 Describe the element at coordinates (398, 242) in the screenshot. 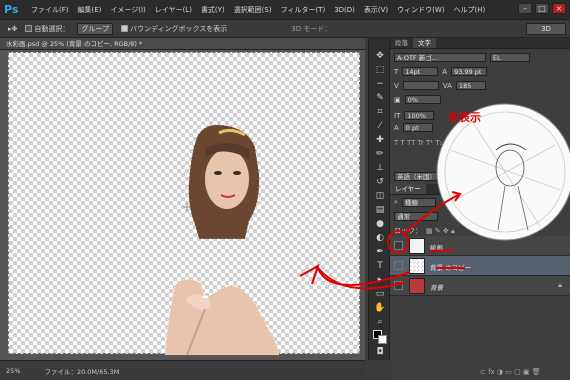

I see `annotation-circle` at that location.